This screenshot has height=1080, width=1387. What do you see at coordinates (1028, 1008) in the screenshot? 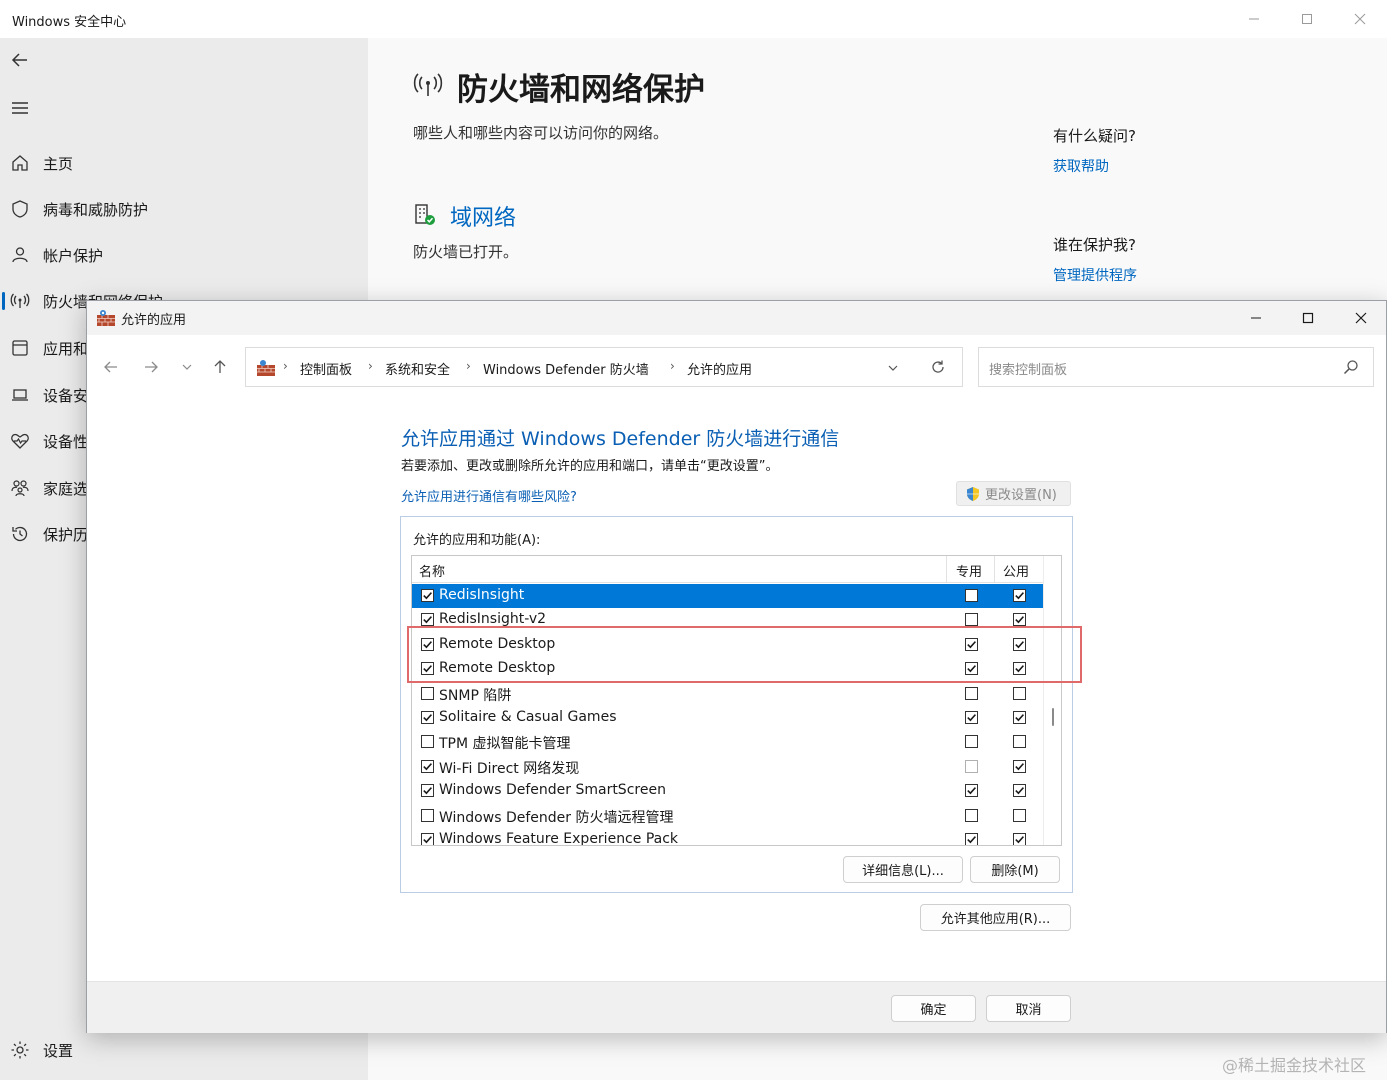
I see `cancel-button: 取消` at bounding box center [1028, 1008].